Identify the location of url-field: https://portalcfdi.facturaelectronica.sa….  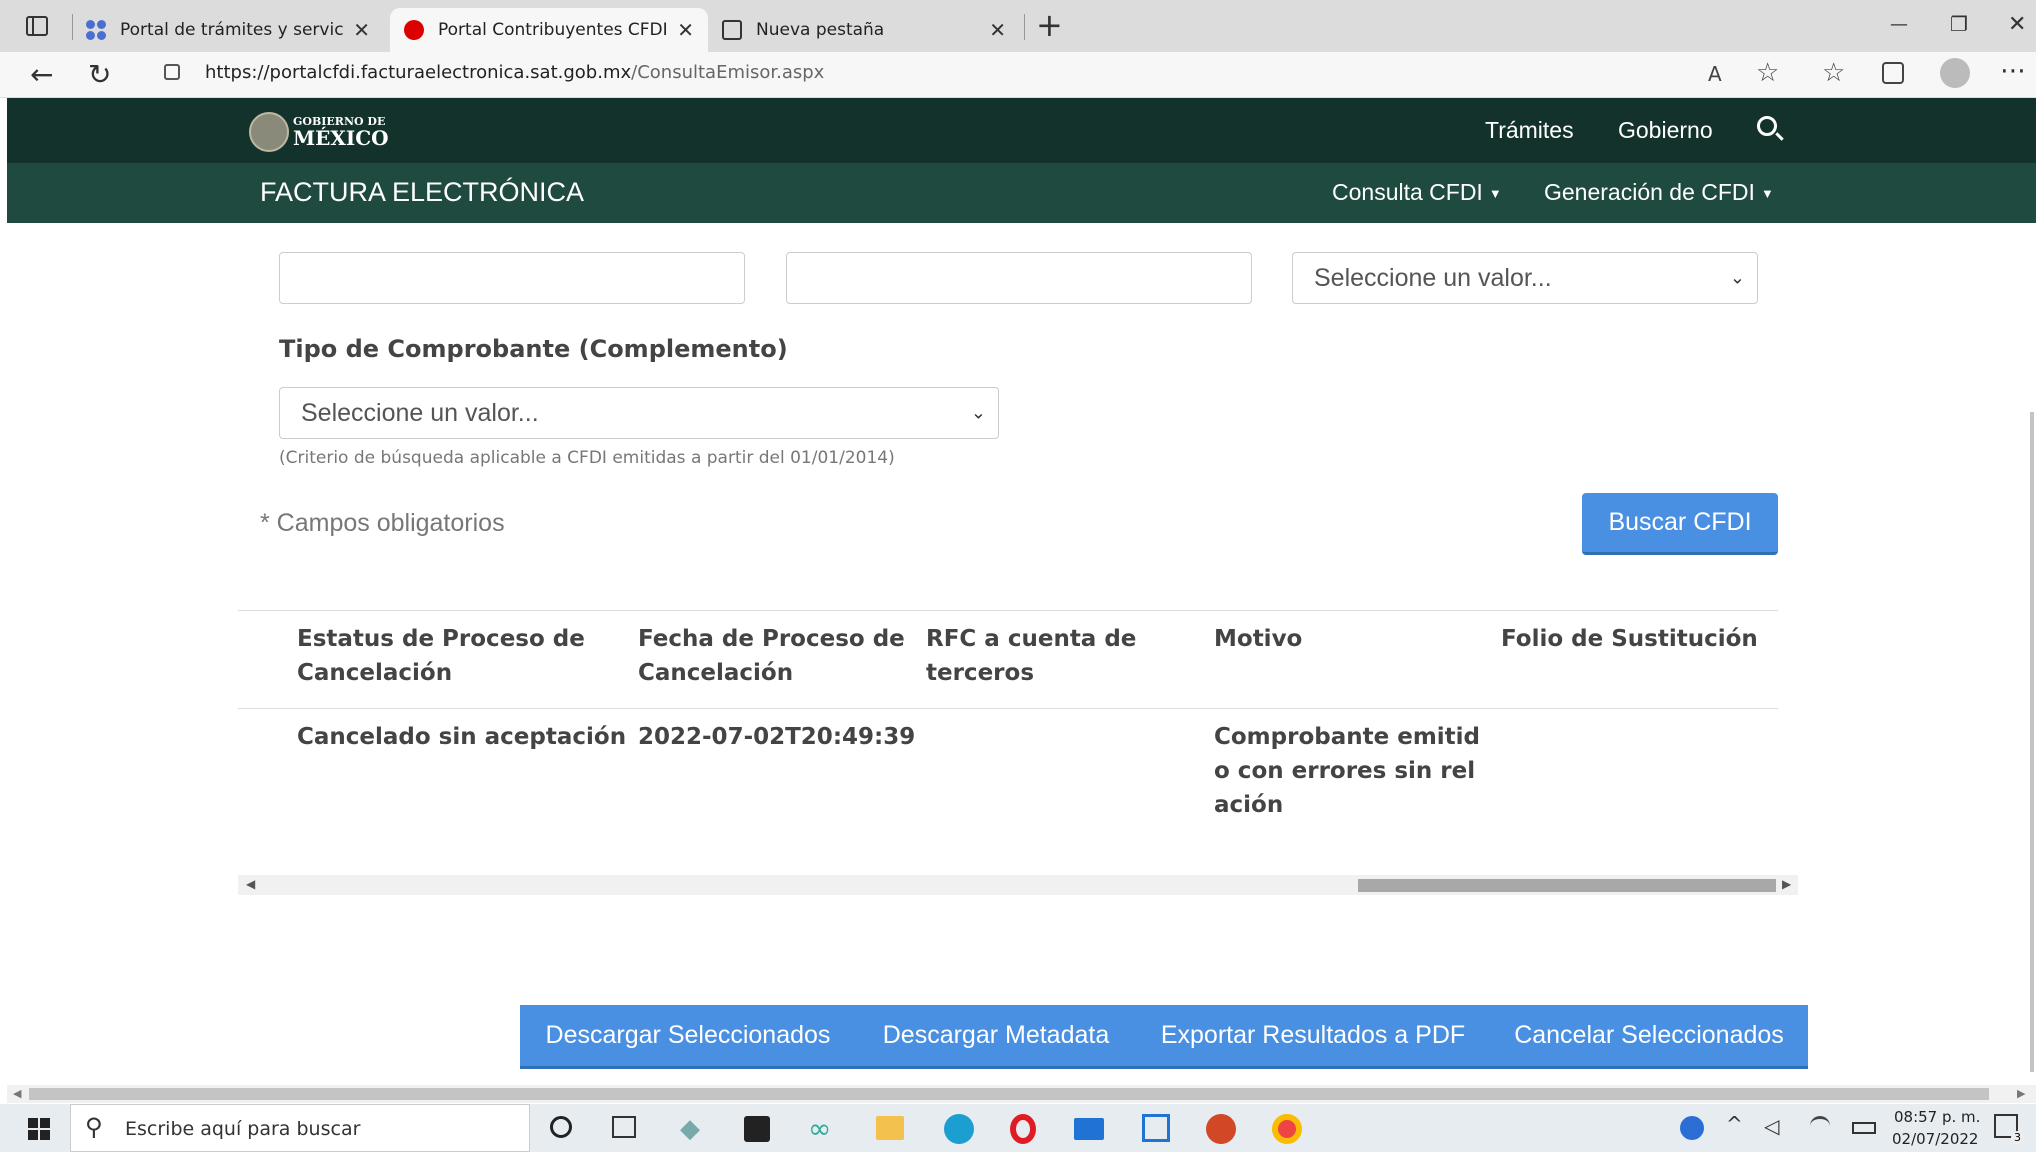
(514, 72).